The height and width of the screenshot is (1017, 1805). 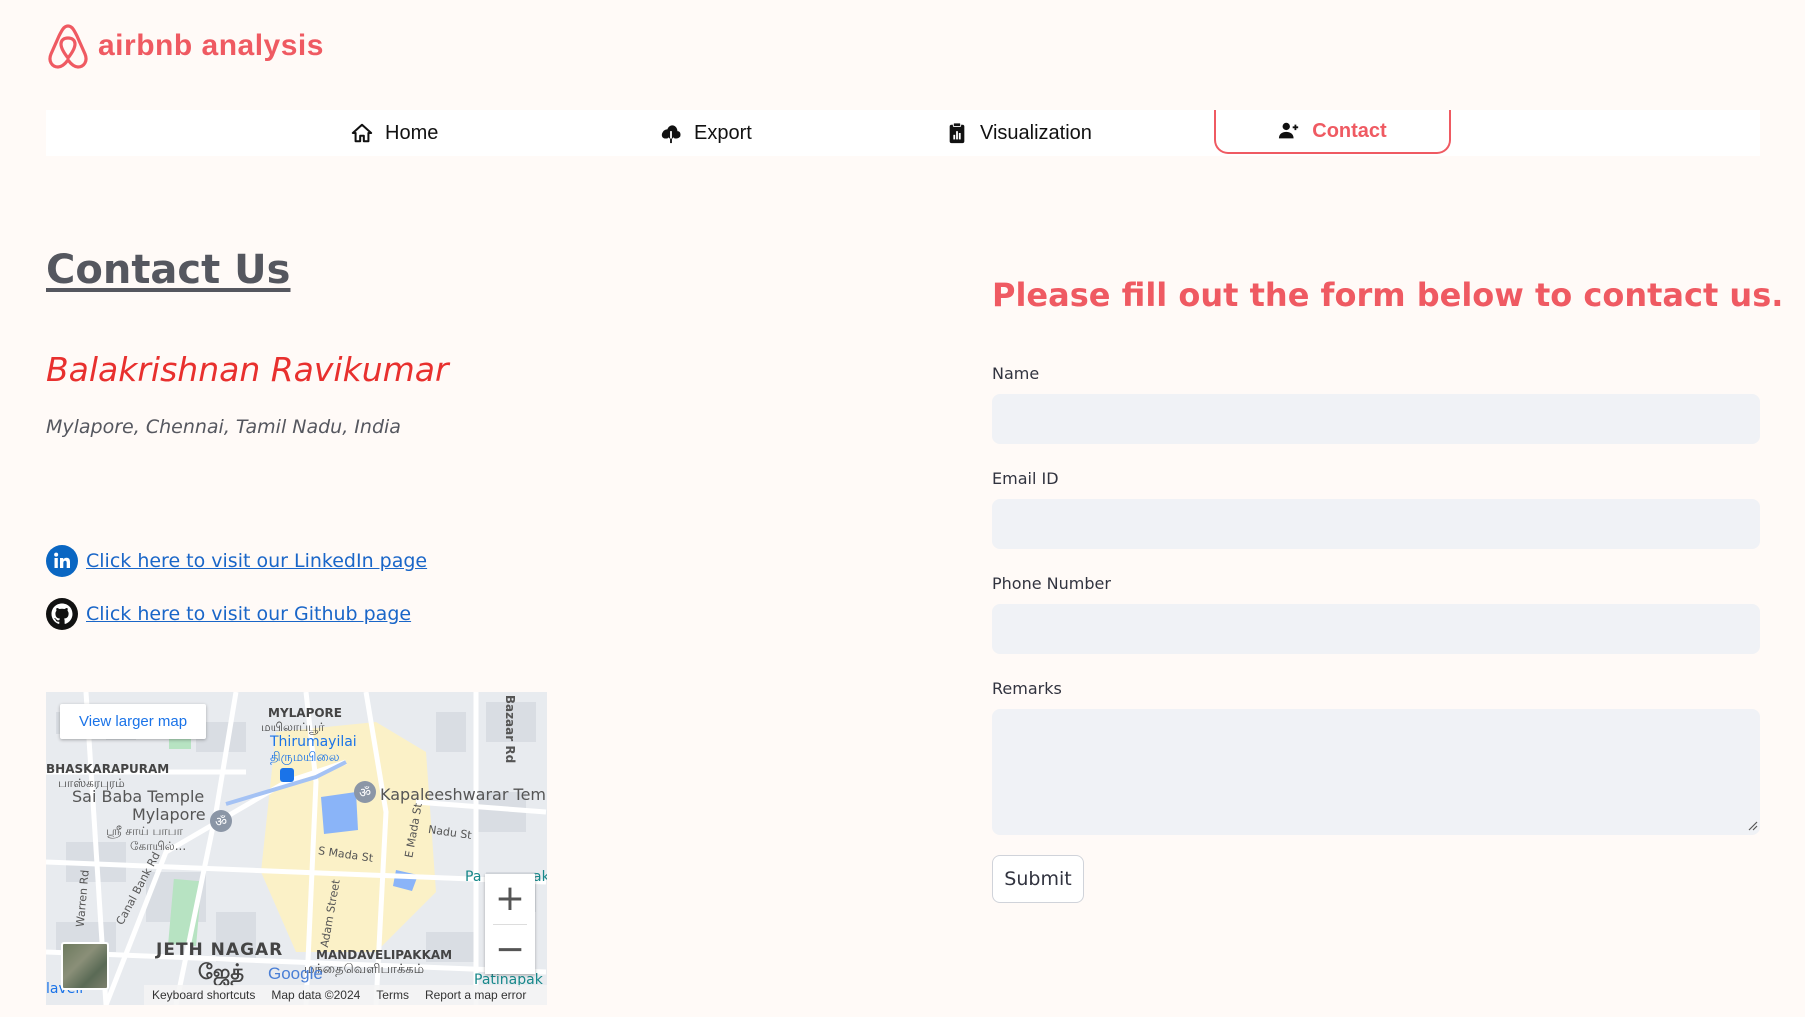 I want to click on map-label: MYLAPORE, so click(x=305, y=713).